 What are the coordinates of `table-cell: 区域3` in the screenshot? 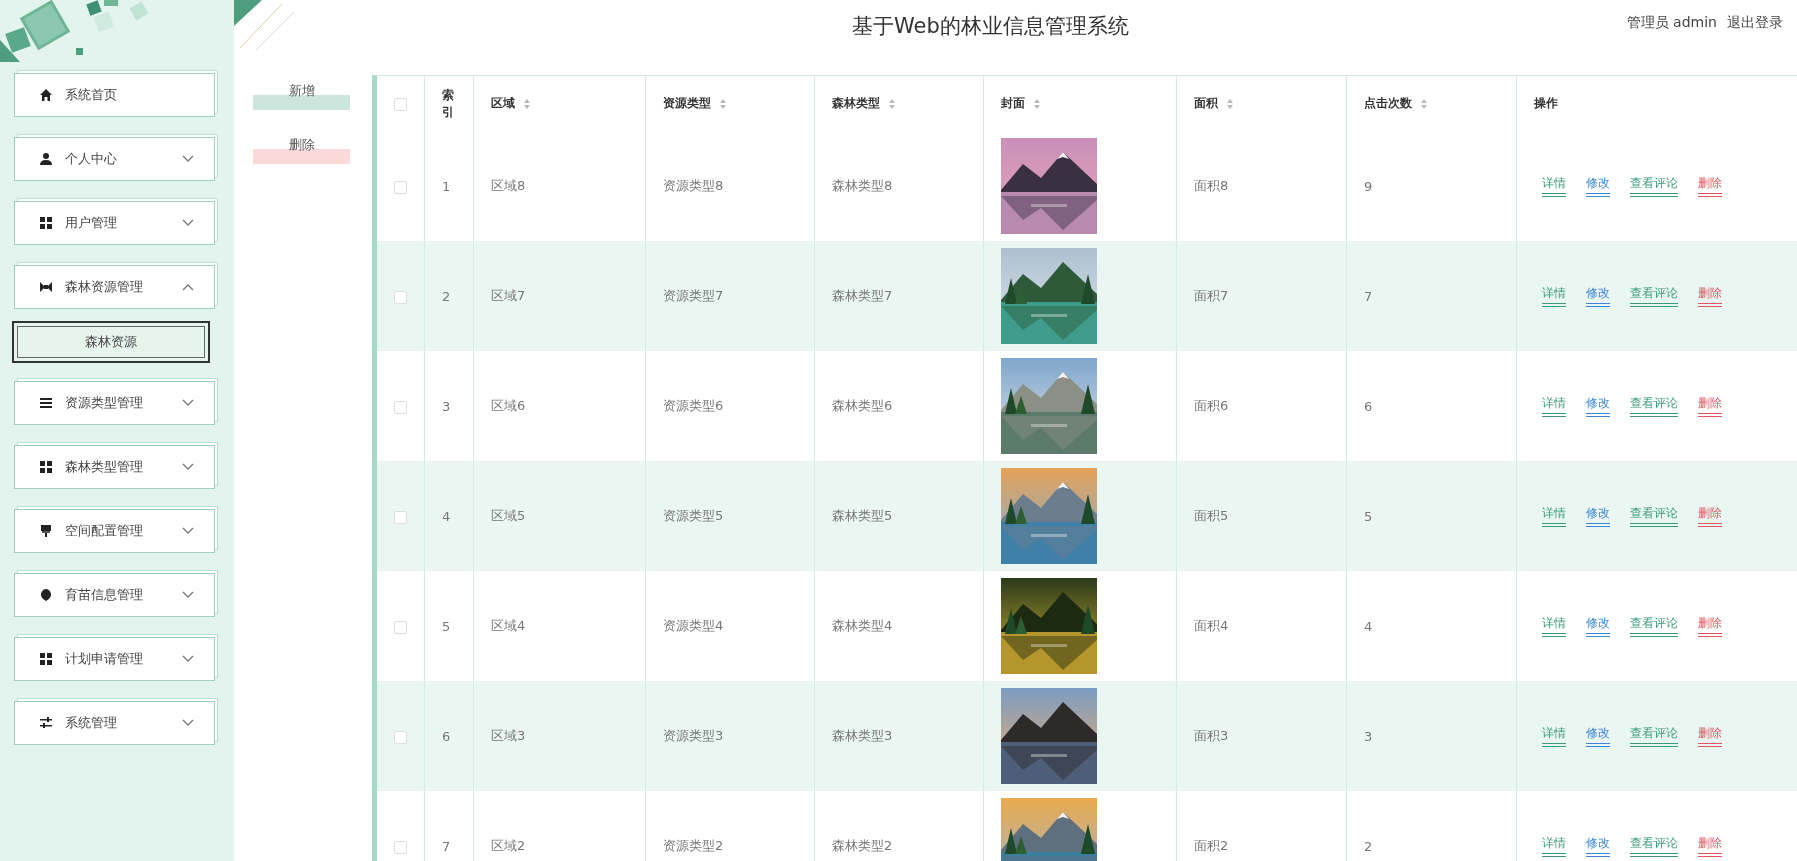 It's located at (508, 735).